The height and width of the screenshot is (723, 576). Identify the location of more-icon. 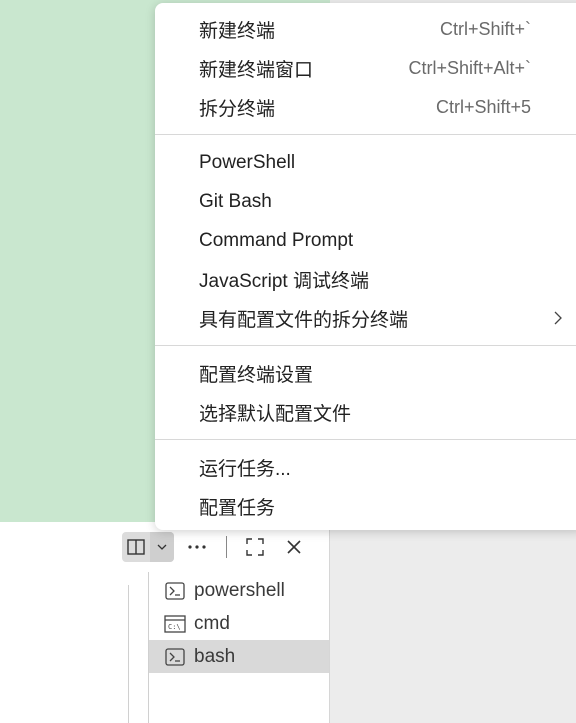
(197, 547).